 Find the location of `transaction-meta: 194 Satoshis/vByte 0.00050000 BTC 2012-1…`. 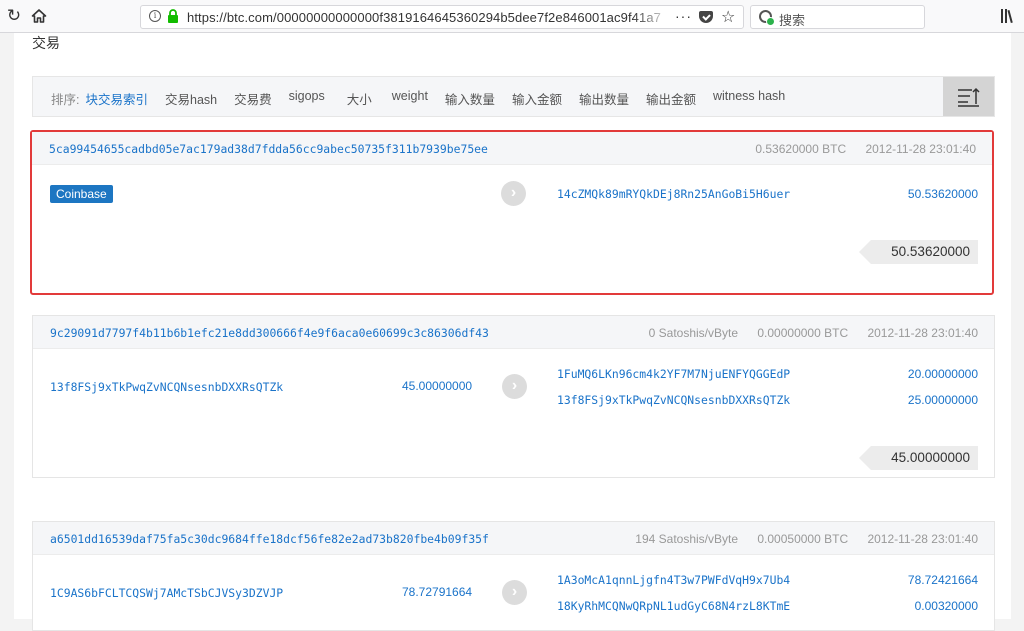

transaction-meta: 194 Satoshis/vByte 0.00050000 BTC 2012-1… is located at coordinates (798, 539).